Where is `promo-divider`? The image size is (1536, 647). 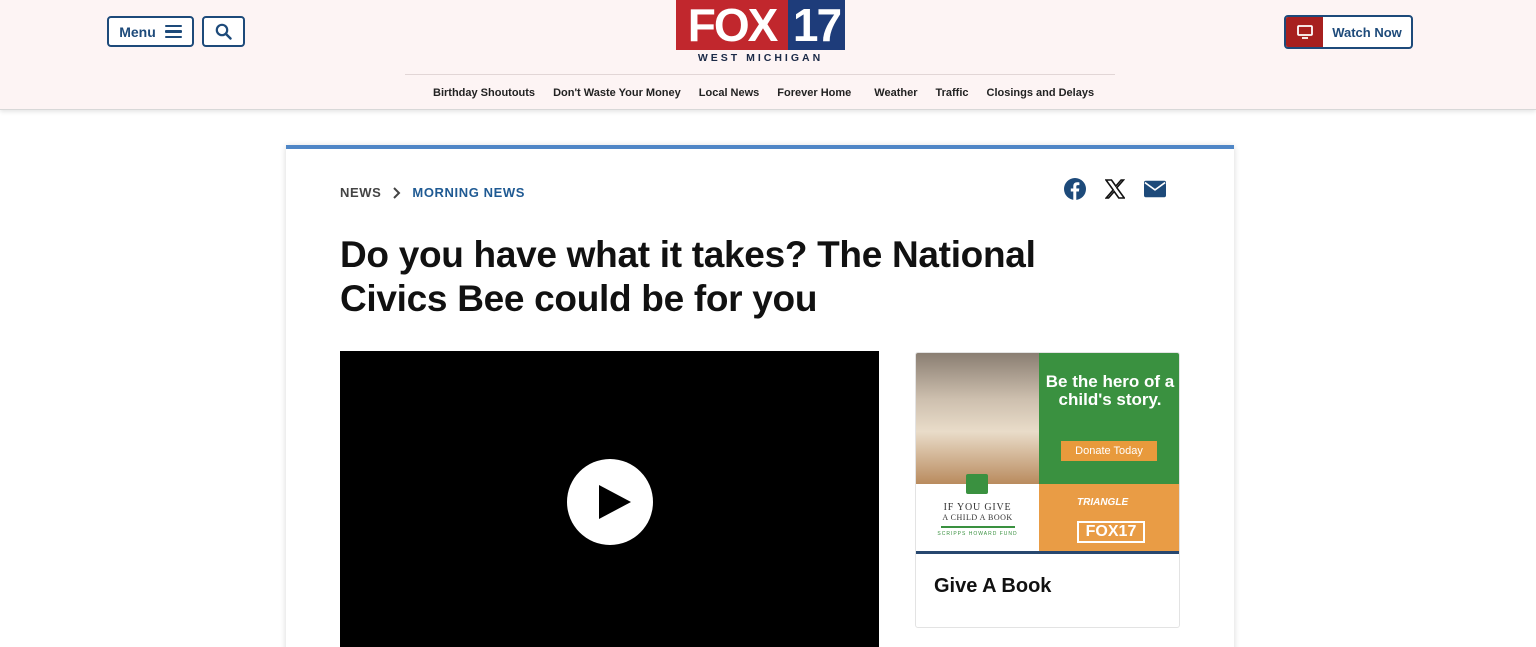 promo-divider is located at coordinates (1047, 552).